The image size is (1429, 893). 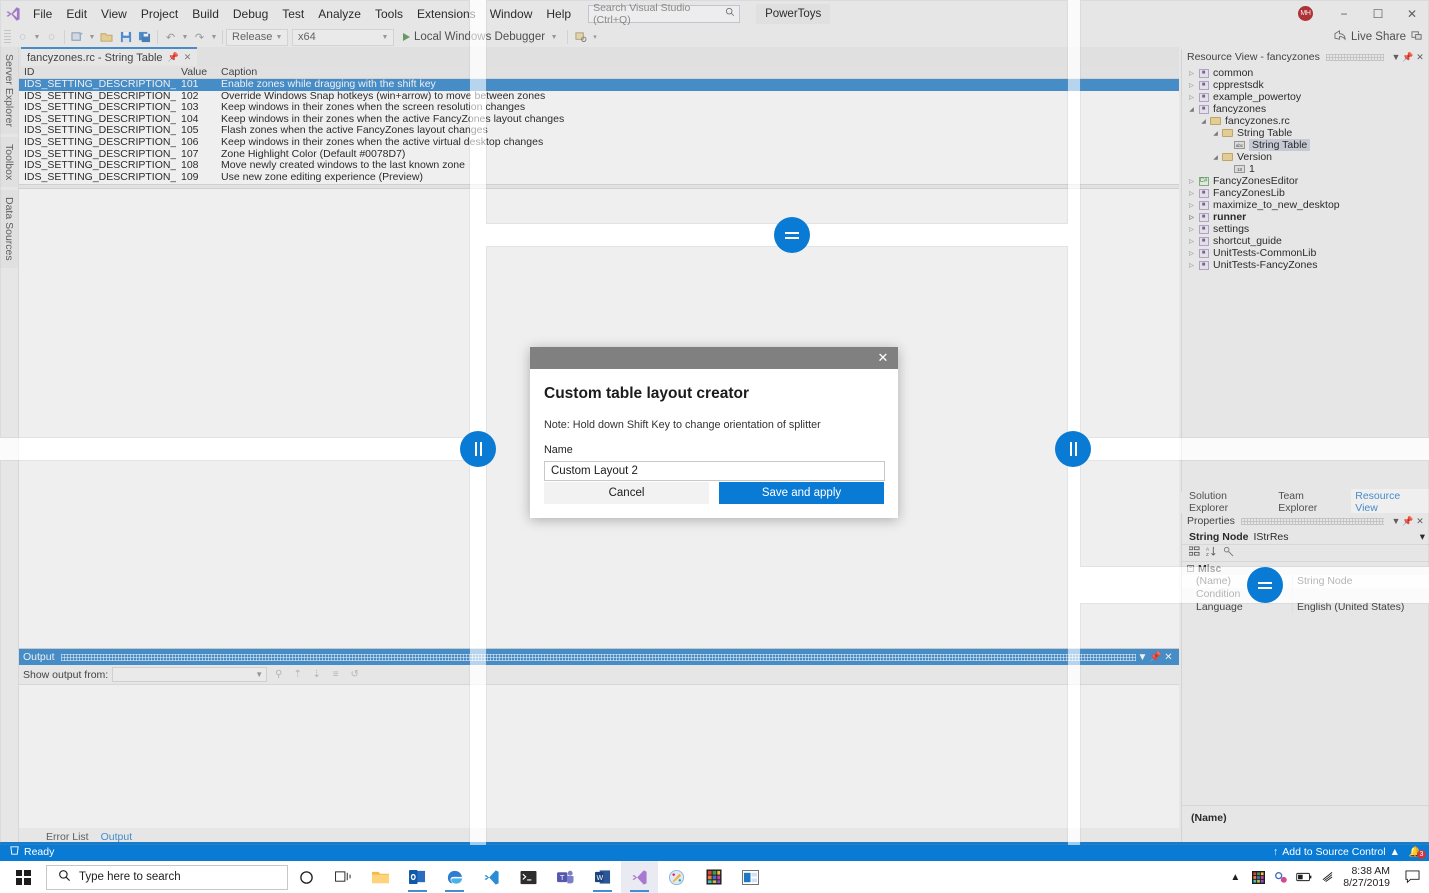 What do you see at coordinates (1378, 37) in the screenshot?
I see `live-share-button: Live Share` at bounding box center [1378, 37].